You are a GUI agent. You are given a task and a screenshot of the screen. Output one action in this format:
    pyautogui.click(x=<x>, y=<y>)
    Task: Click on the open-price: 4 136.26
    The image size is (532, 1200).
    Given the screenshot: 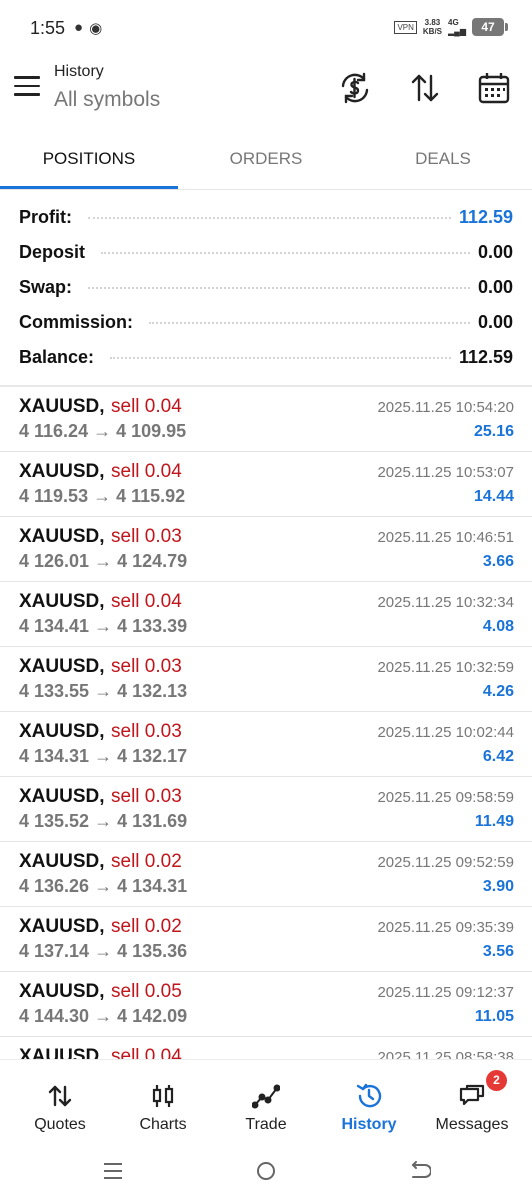 What is the action you would take?
    pyautogui.click(x=54, y=886)
    